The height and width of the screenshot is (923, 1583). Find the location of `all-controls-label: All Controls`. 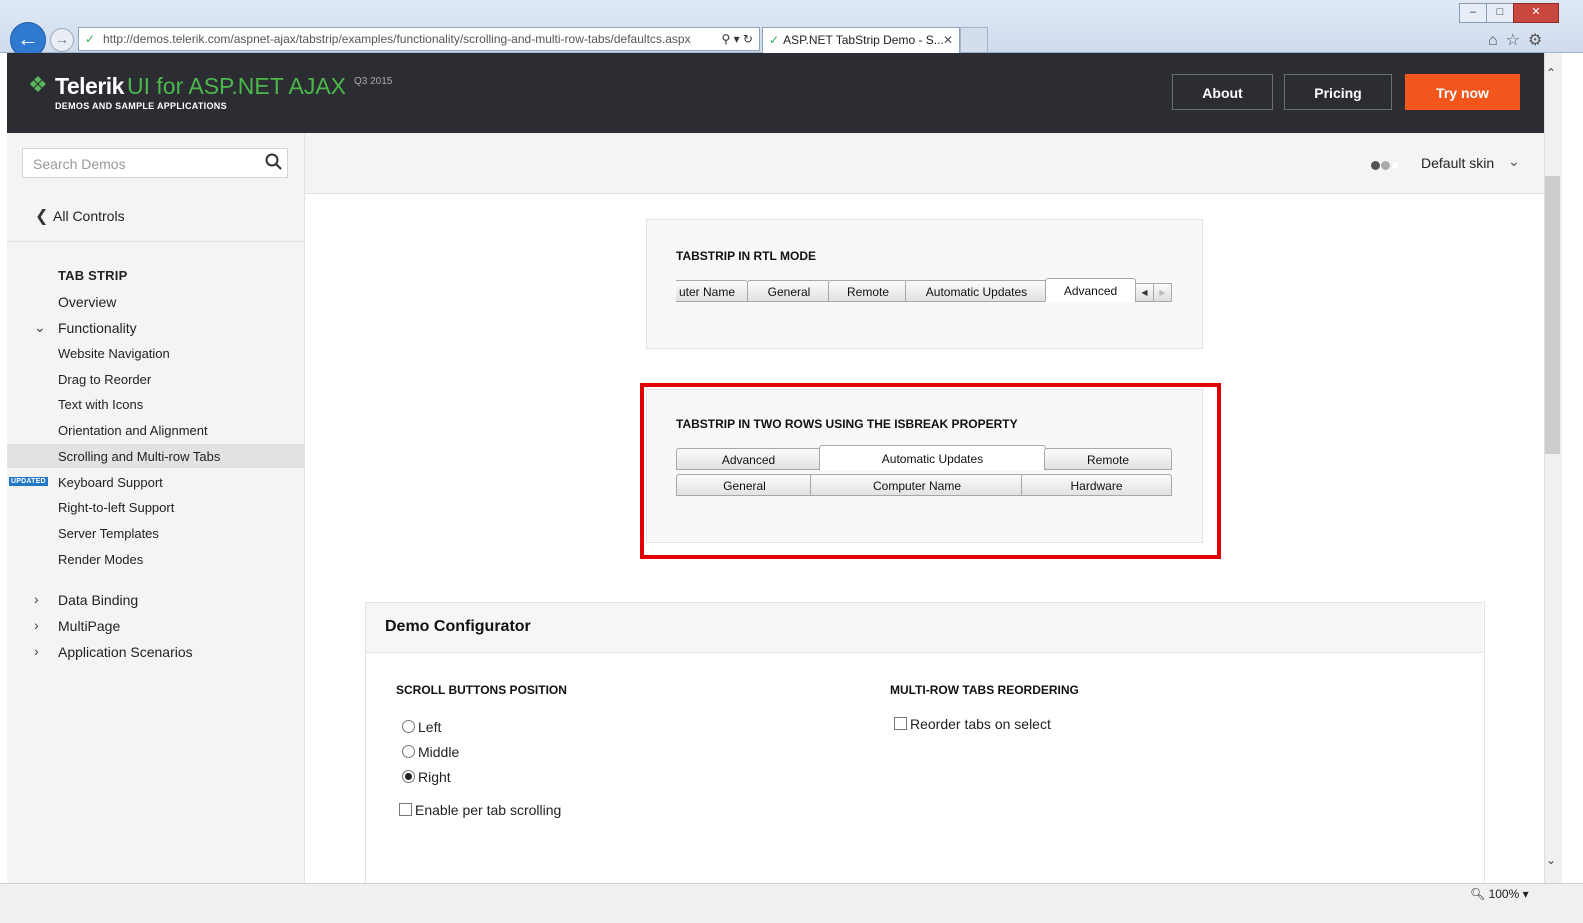

all-controls-label: All Controls is located at coordinates (89, 216).